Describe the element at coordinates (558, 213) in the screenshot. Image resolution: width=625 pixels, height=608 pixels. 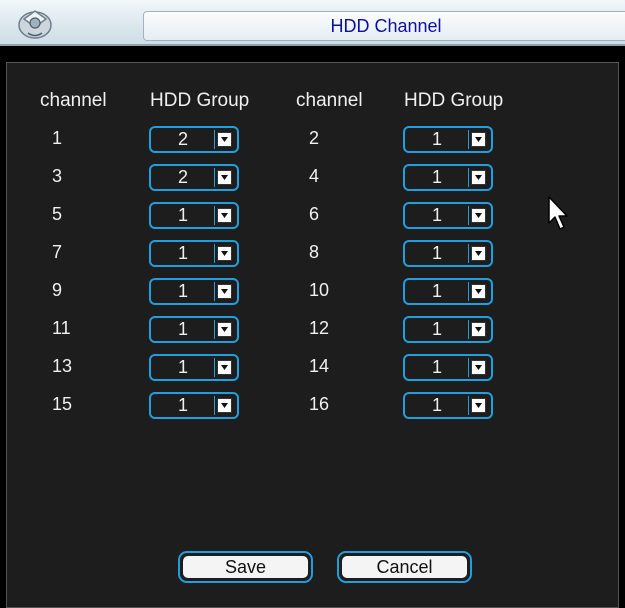
I see `mouse-cursor-icon` at that location.